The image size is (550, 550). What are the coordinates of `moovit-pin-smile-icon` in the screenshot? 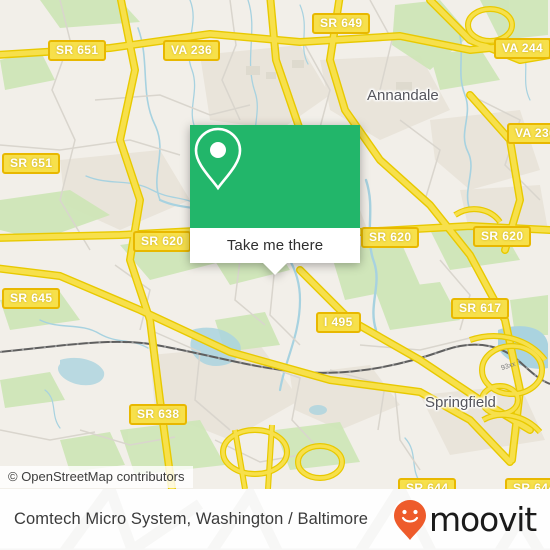 It's located at (410, 519).